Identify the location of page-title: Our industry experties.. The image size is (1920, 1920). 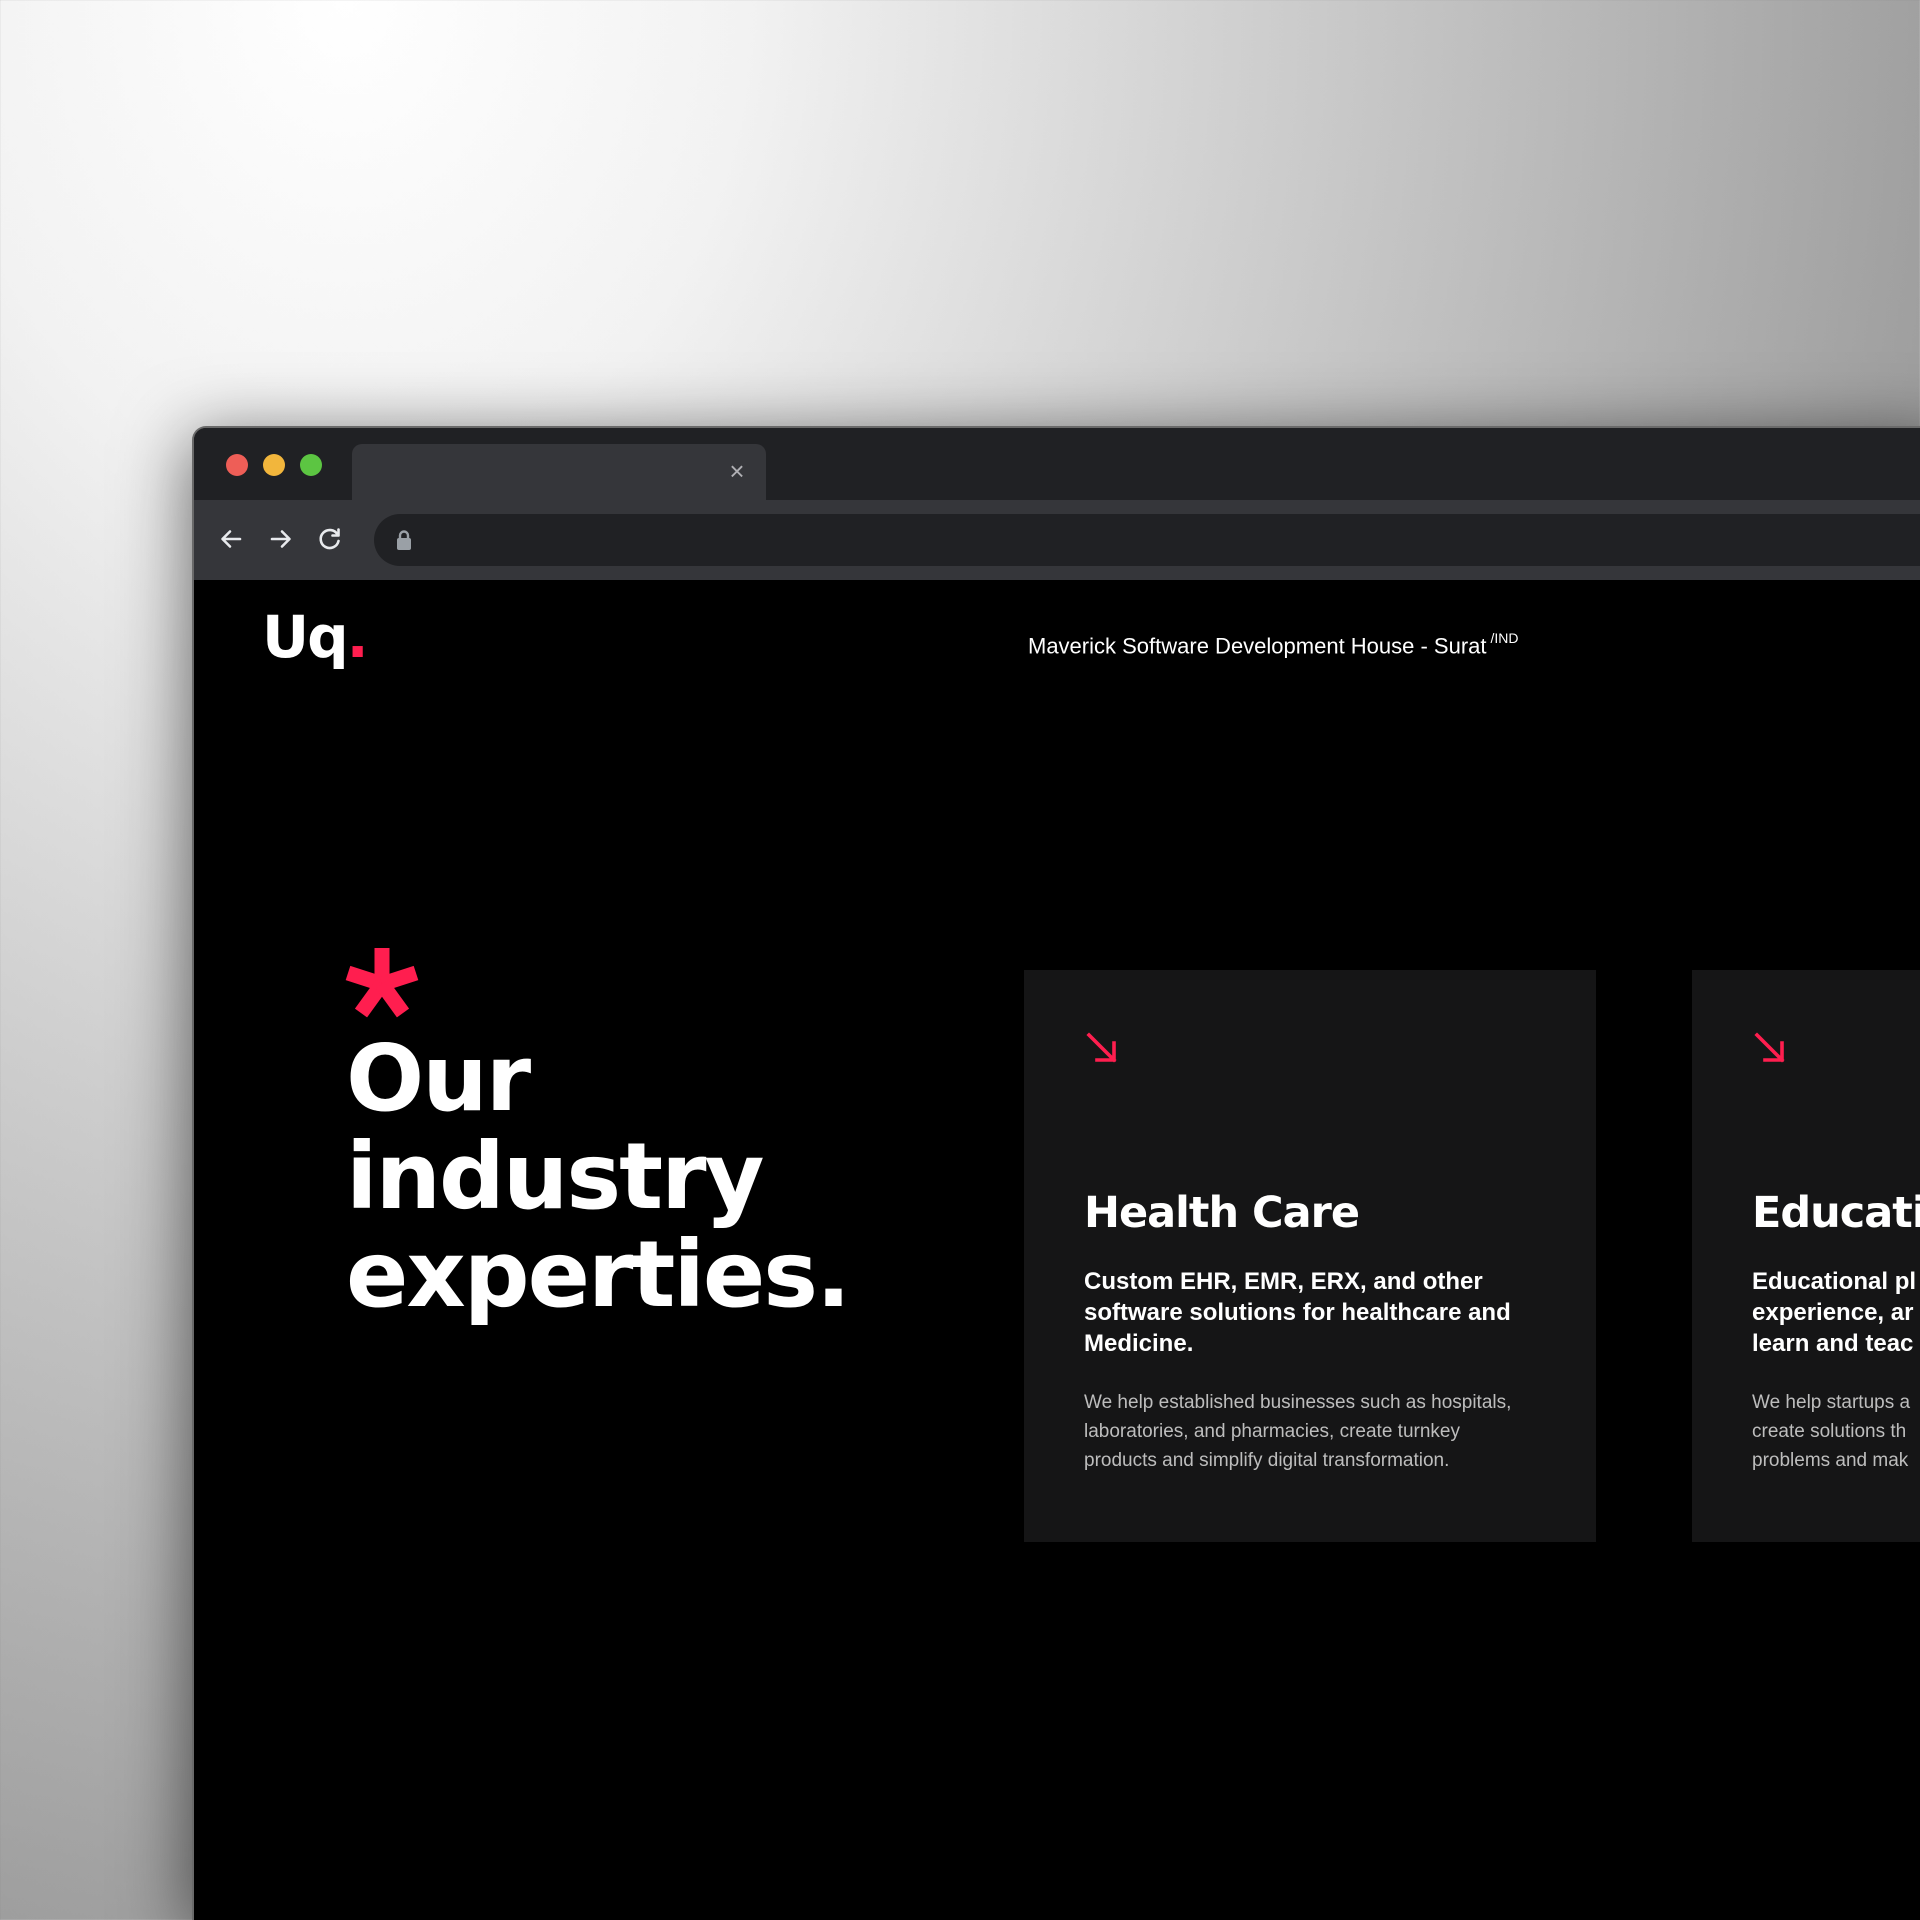
(626, 1177).